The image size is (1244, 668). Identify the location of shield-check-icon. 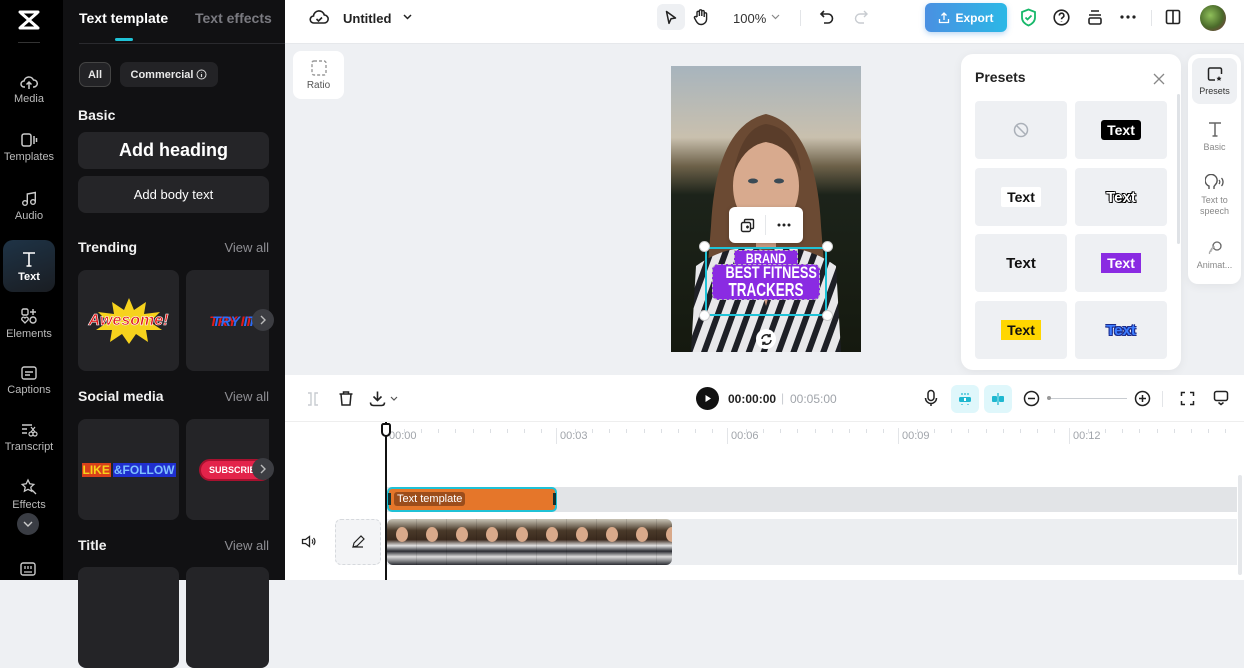
(1028, 17).